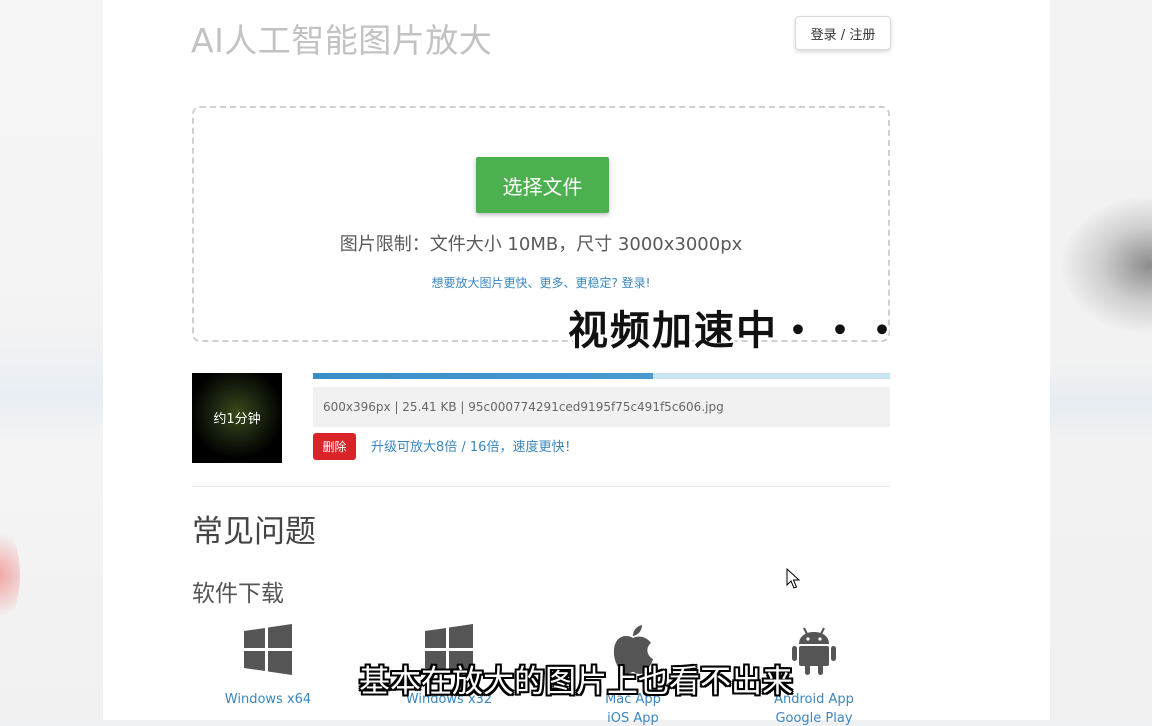  I want to click on blurred-backdrop-left, so click(51, 360).